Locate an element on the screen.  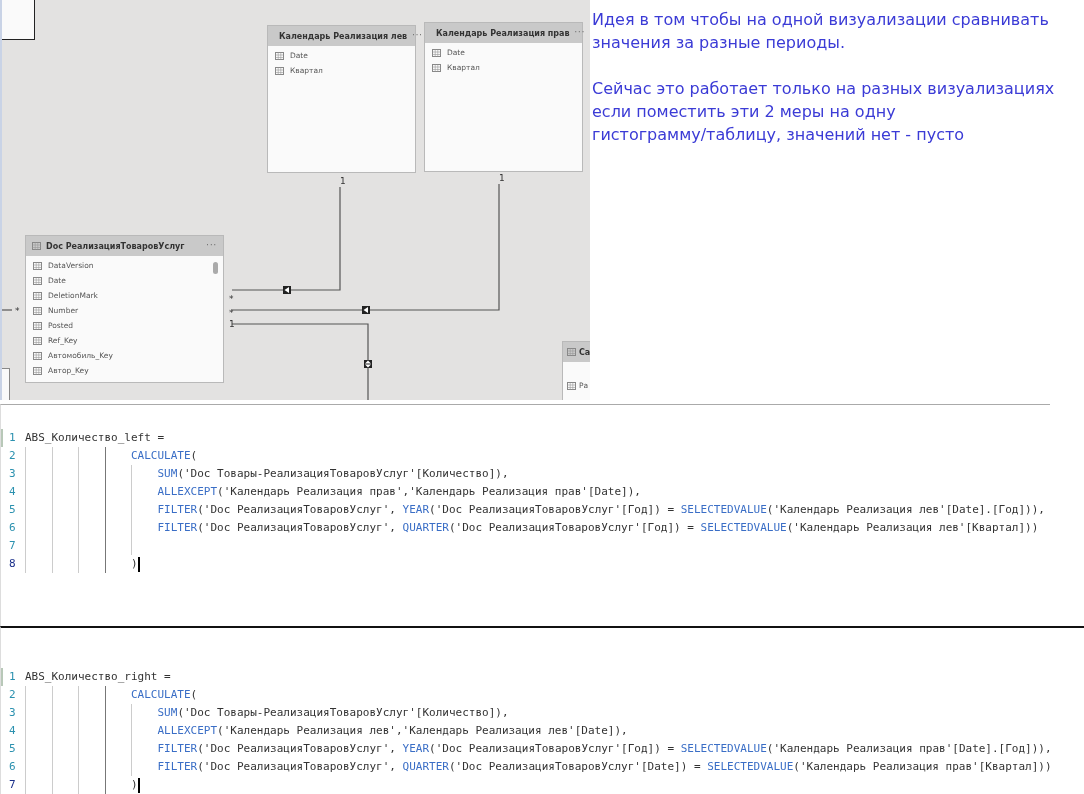
scrollbar is located at coordinates (215, 268).